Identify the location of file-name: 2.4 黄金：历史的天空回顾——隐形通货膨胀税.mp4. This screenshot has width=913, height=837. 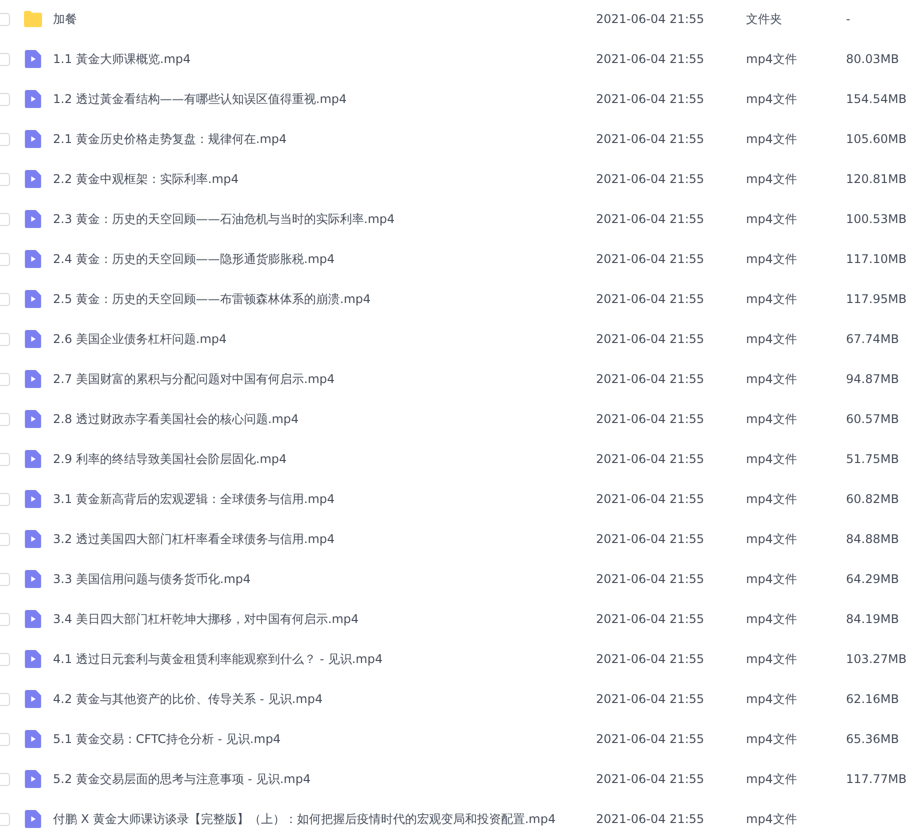
(324, 259).